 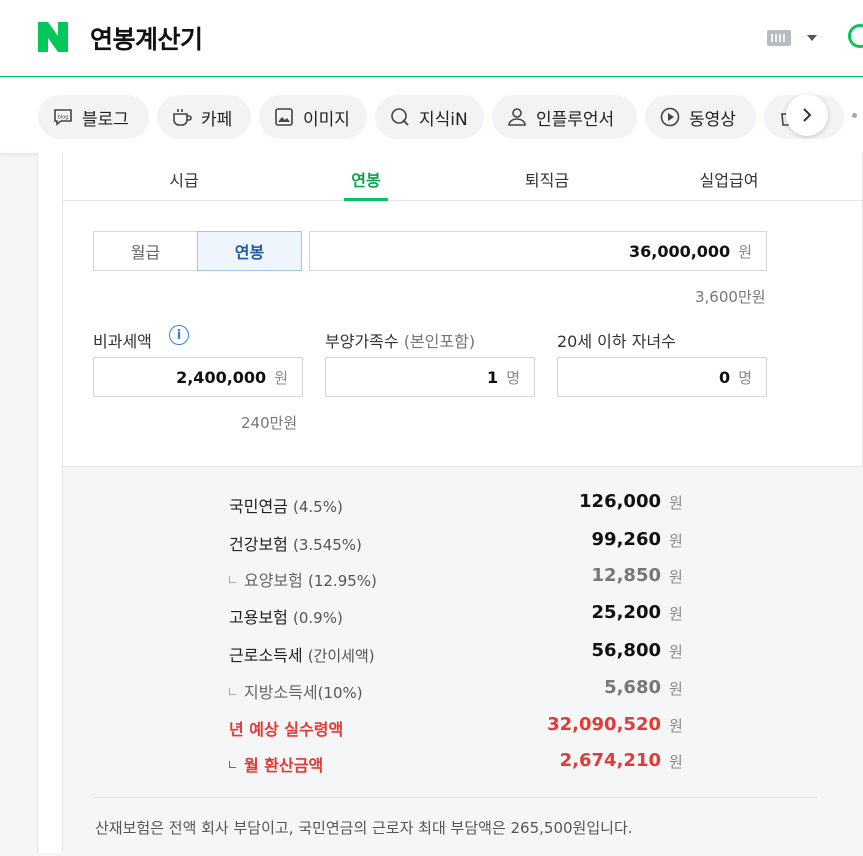 I want to click on svg-text: blog, so click(x=63, y=118).